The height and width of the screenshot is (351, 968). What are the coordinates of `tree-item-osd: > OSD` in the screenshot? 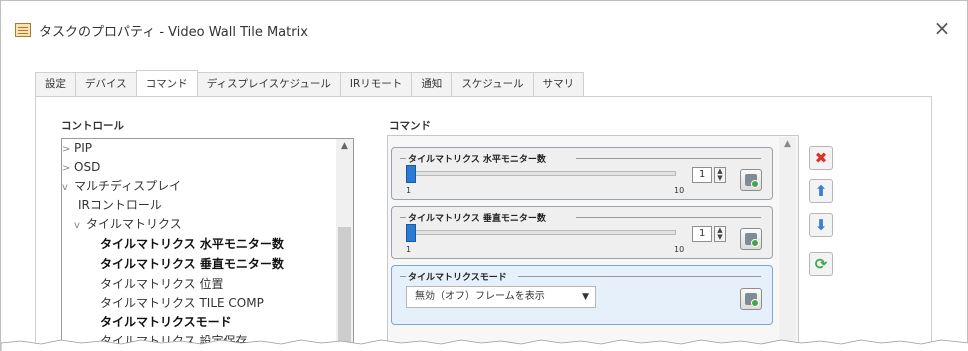 It's located at (81, 167).